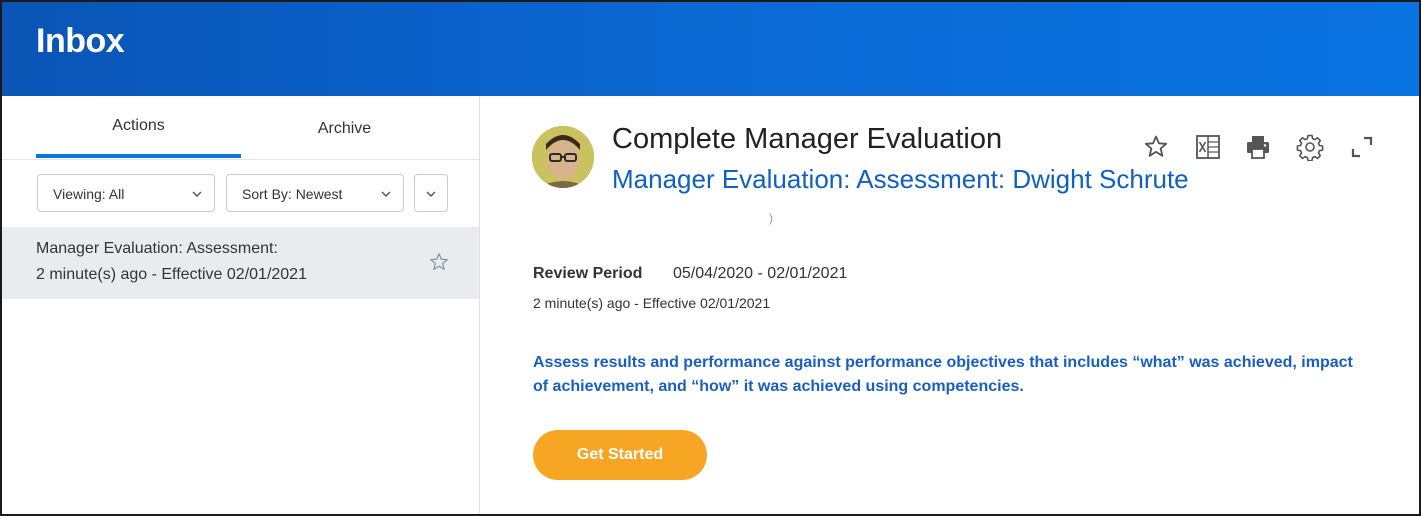 The height and width of the screenshot is (516, 1421). Describe the element at coordinates (807, 139) in the screenshot. I see `task-title: Complete Manager Evaluation` at that location.